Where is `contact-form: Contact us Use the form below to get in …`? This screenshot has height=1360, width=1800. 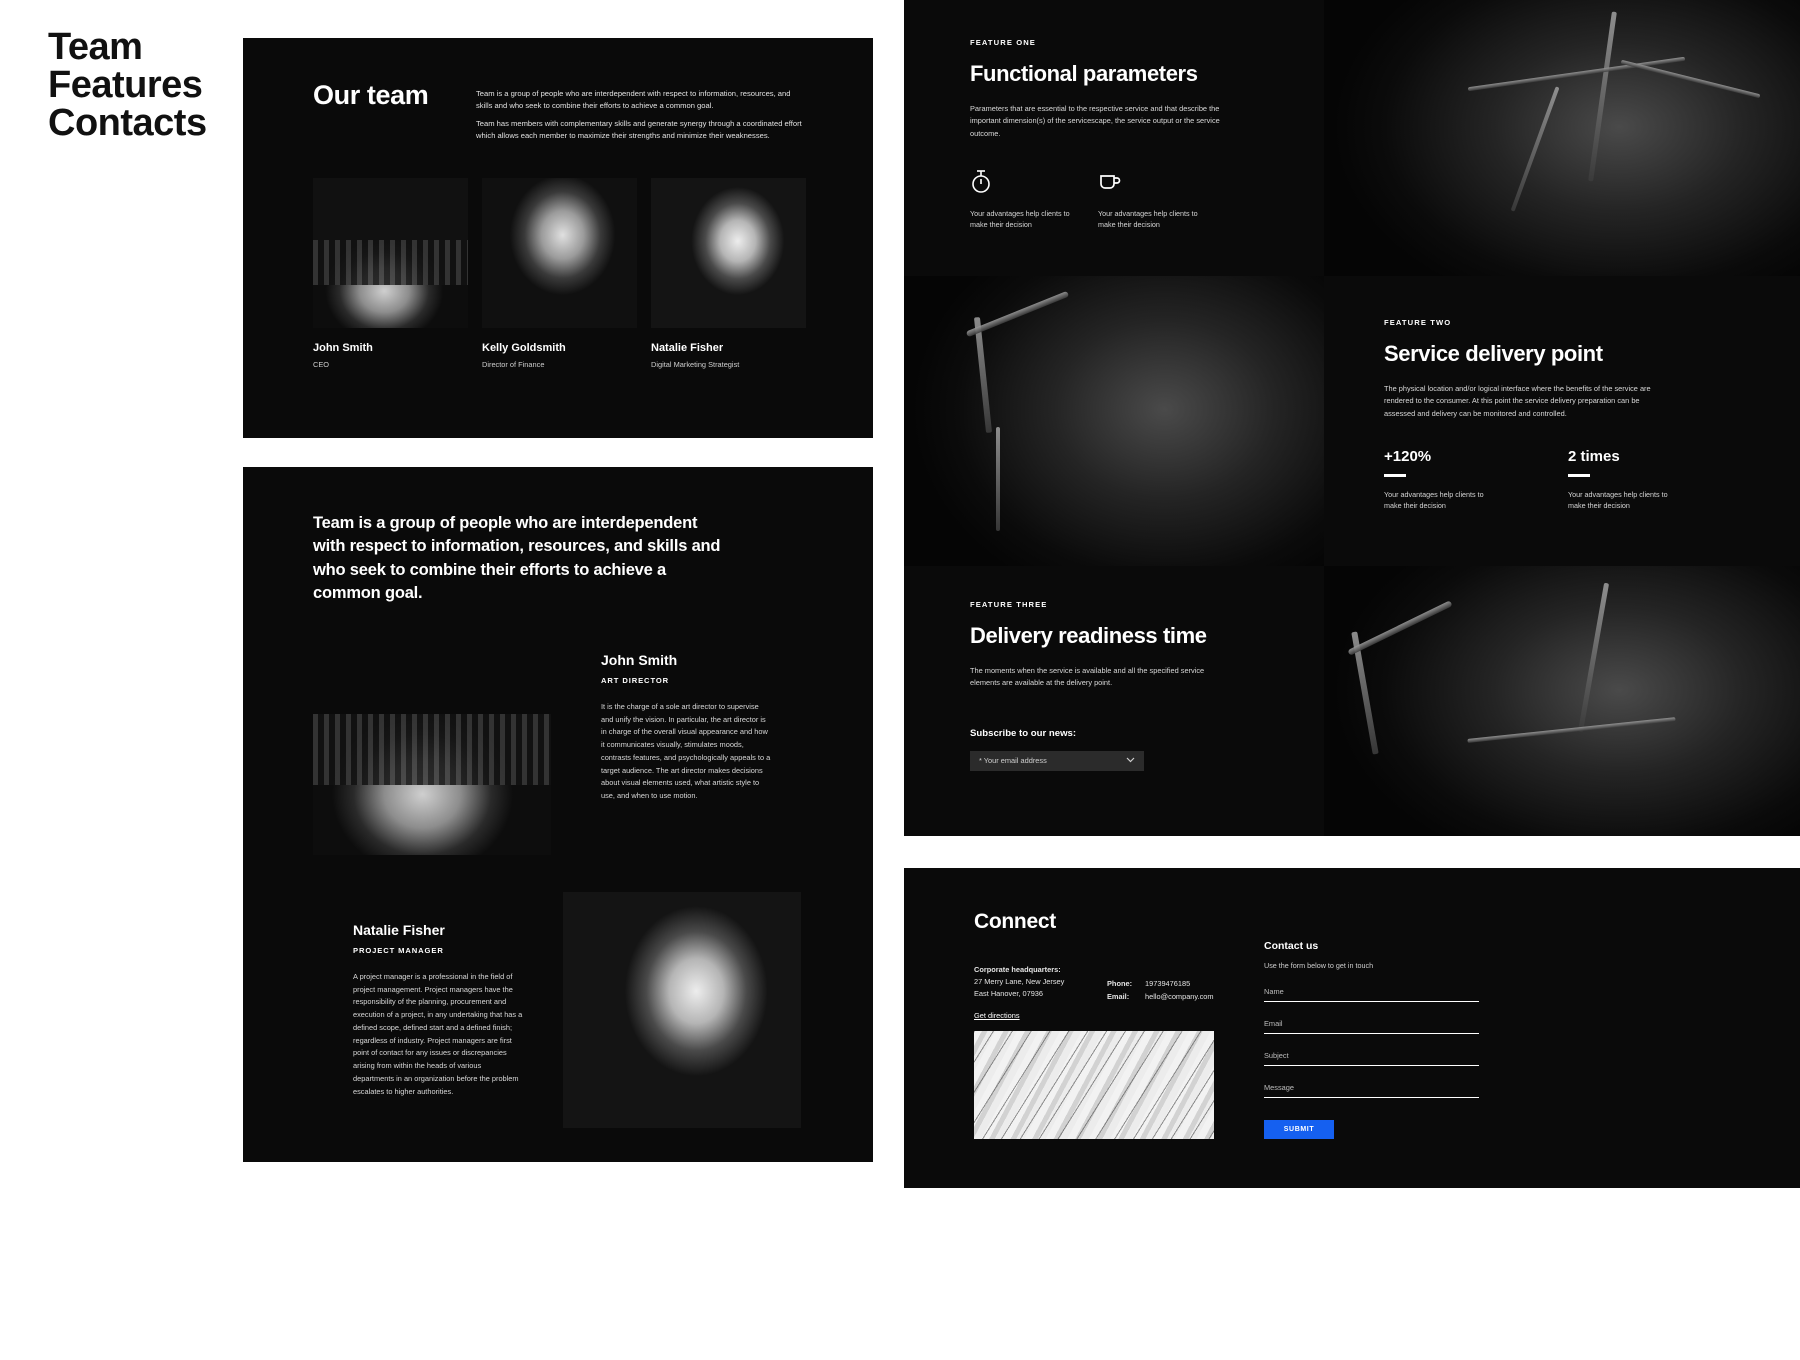 contact-form: Contact us Use the form below to get in … is located at coordinates (1371, 1039).